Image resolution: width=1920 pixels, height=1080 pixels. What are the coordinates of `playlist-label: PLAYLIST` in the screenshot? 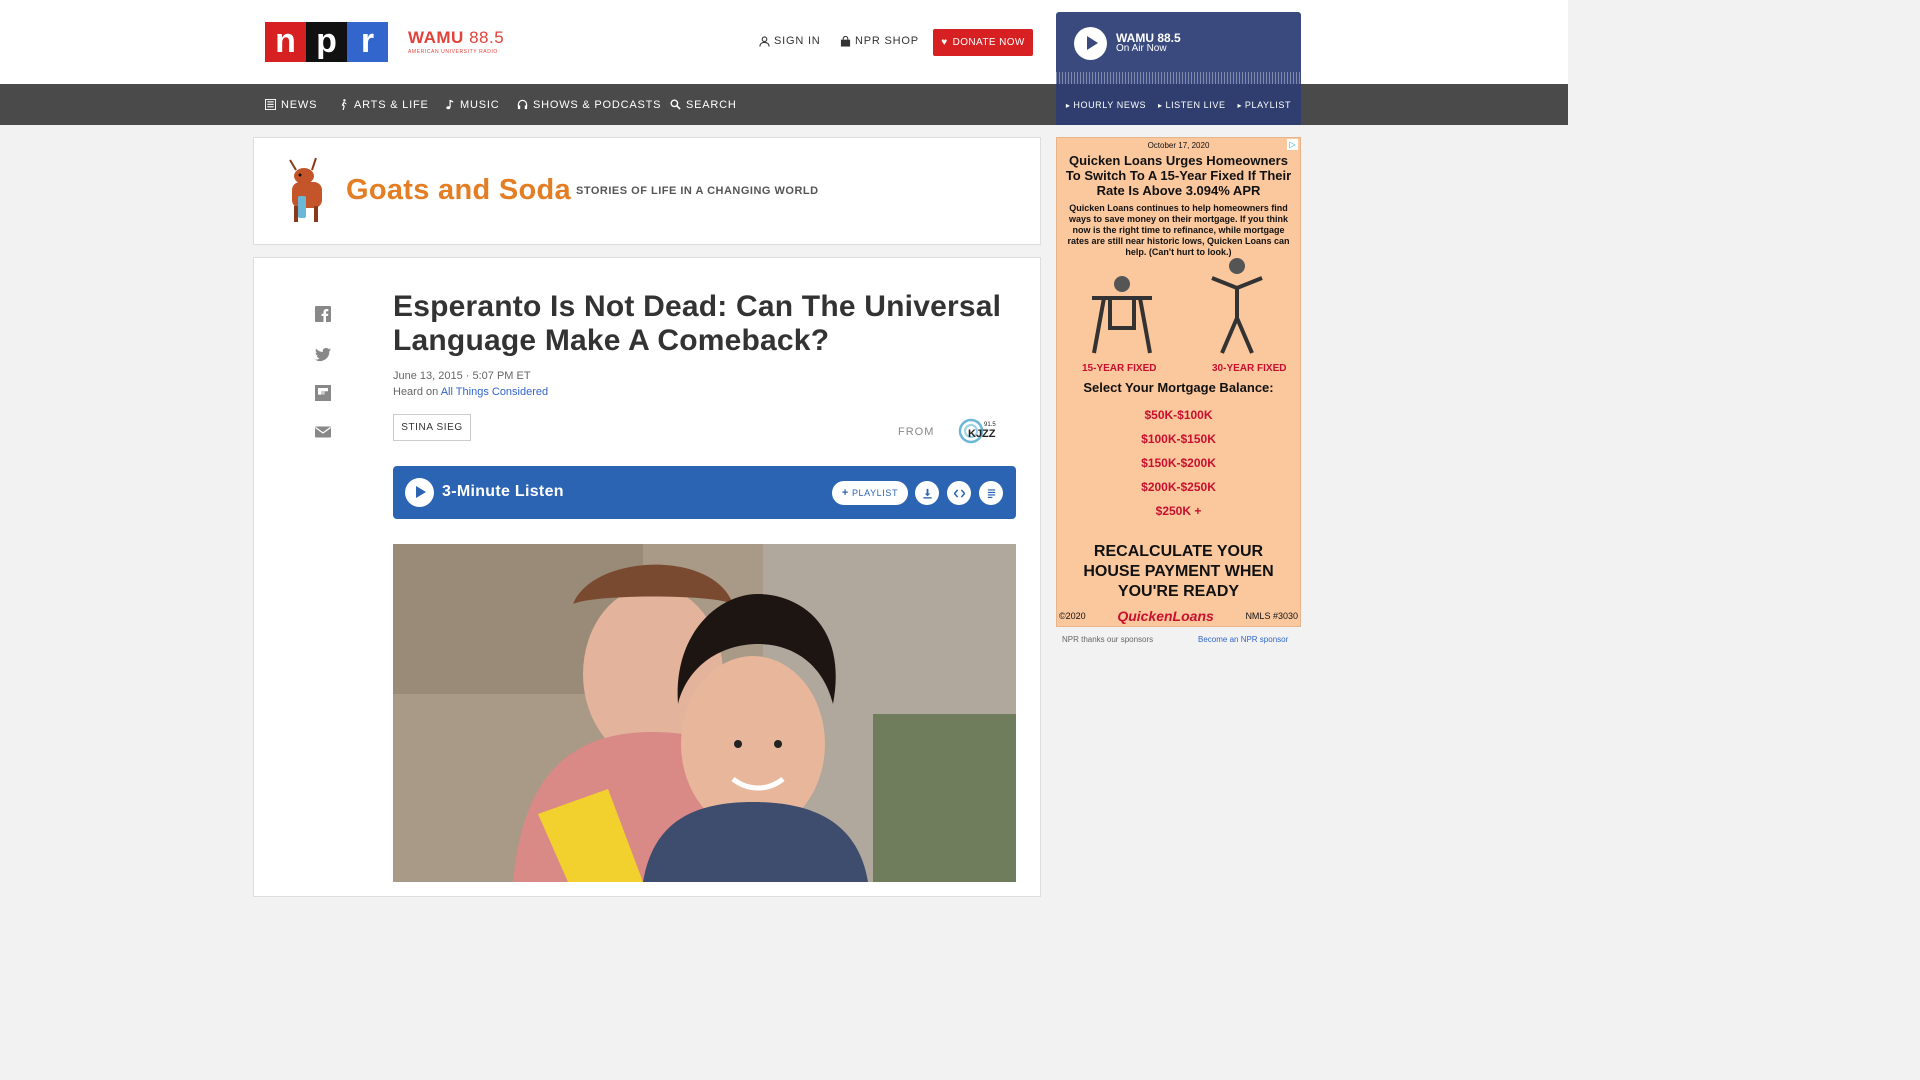 It's located at (875, 493).